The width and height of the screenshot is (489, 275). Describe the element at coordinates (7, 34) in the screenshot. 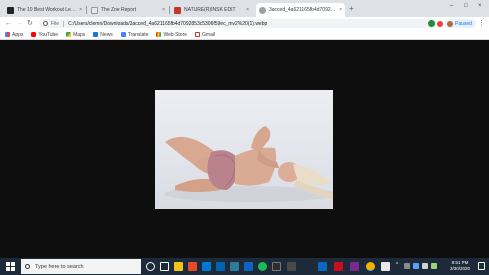

I see `apps-icon` at that location.